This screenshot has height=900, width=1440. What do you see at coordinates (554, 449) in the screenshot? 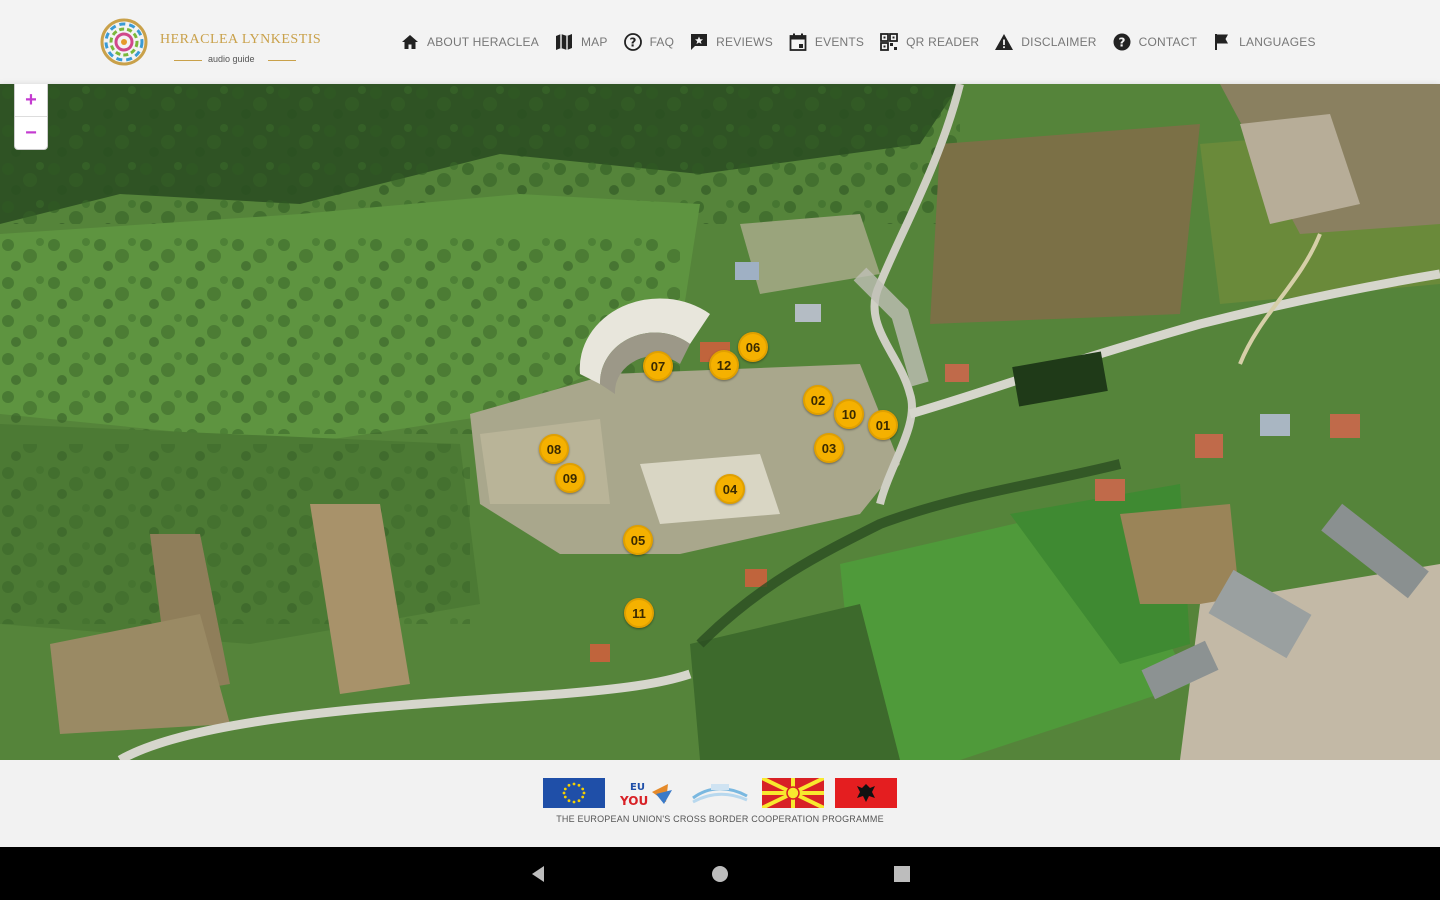
I see `map-marker-08: 08` at bounding box center [554, 449].